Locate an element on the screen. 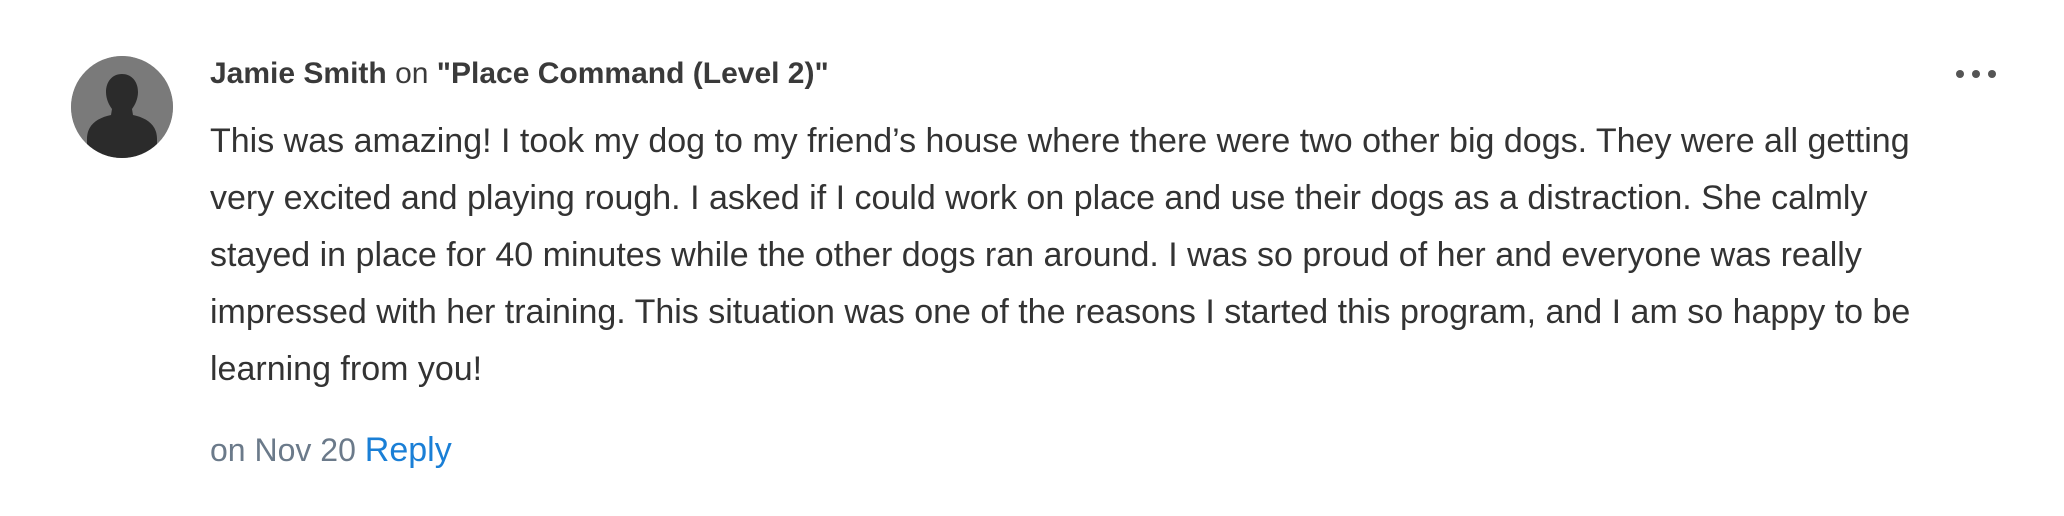 This screenshot has width=2064, height=516. more-options-button is located at coordinates (1976, 74).